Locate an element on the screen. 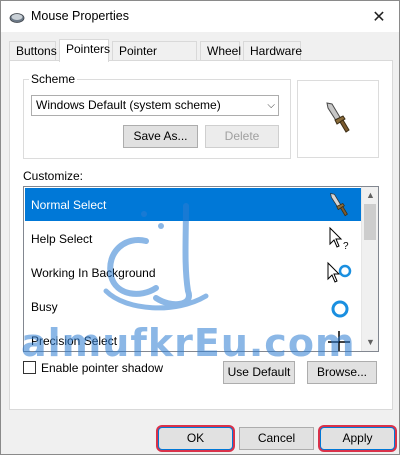 This screenshot has width=400, height=455. scrollbar-thumb is located at coordinates (370, 222).